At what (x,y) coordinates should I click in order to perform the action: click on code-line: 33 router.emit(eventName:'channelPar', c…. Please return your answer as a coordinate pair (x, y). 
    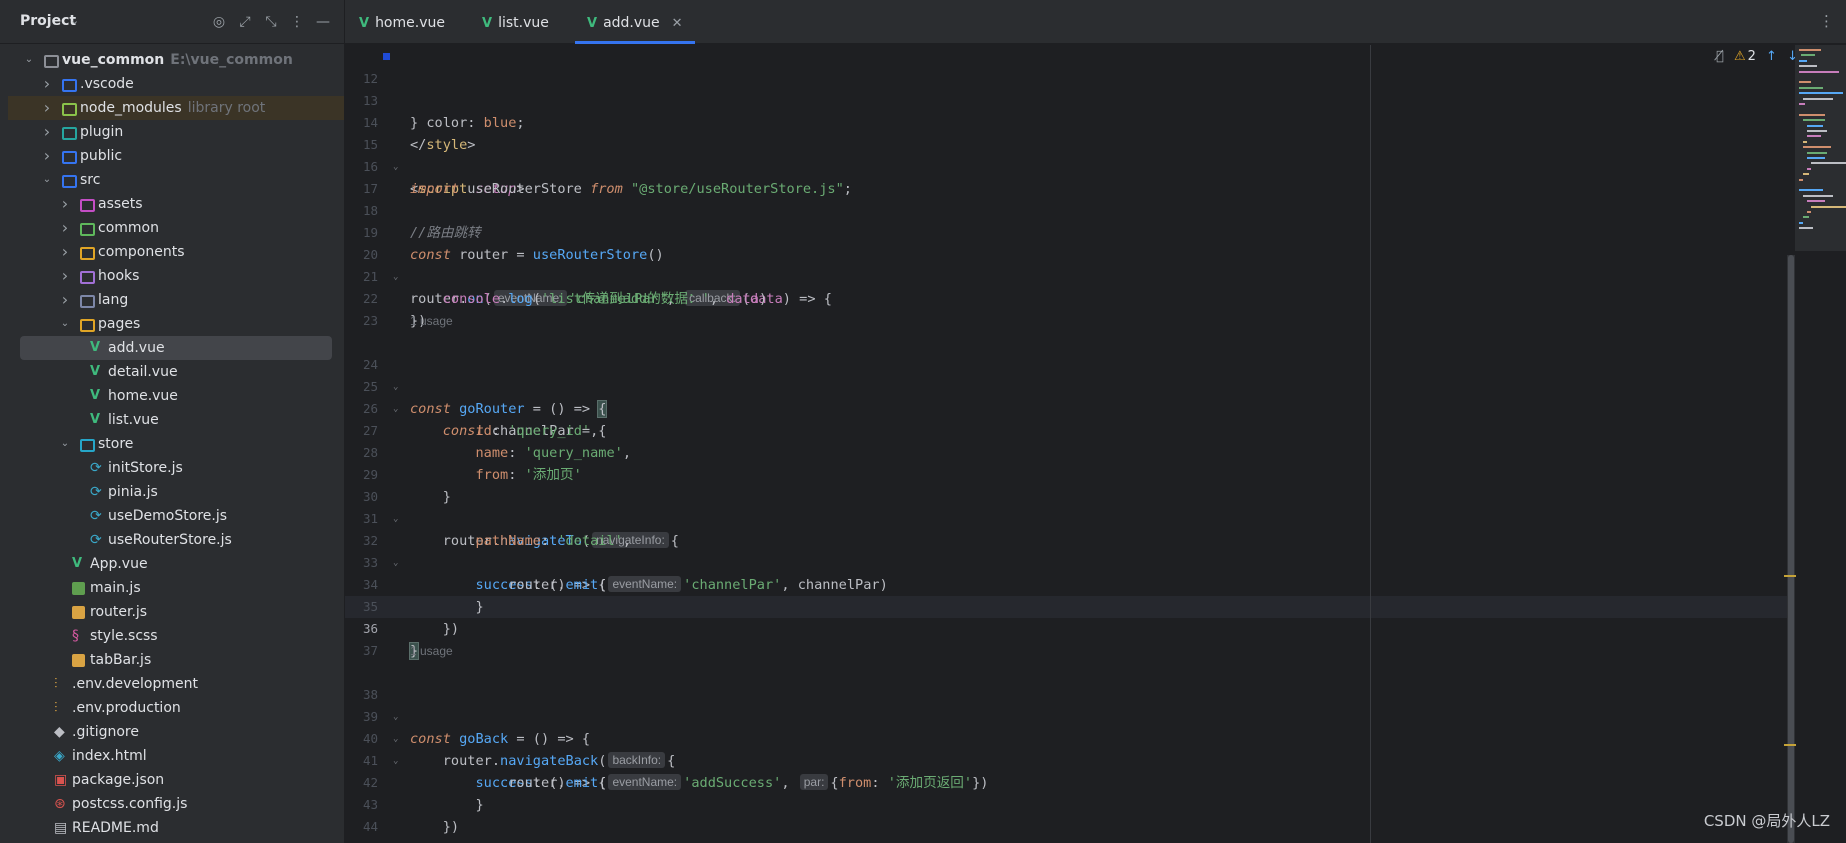
    Looking at the image, I should click on (616, 561).